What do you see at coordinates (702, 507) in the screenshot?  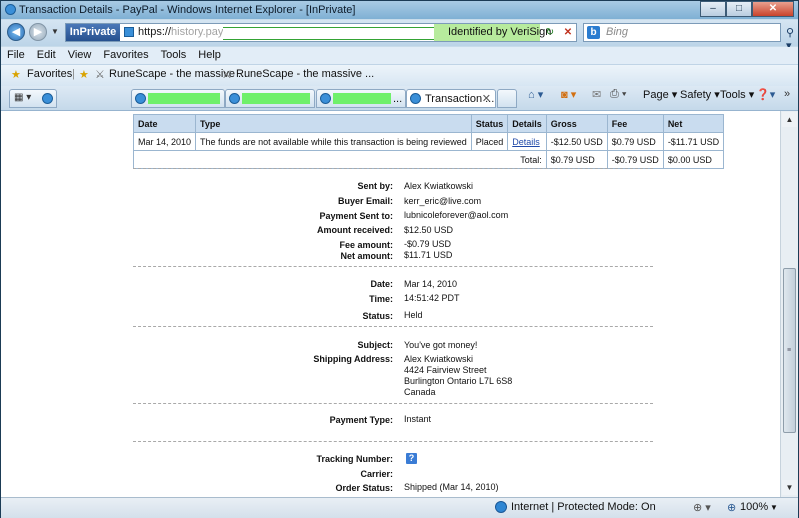 I see `popup-blocker-icon: ⊕ ▾` at bounding box center [702, 507].